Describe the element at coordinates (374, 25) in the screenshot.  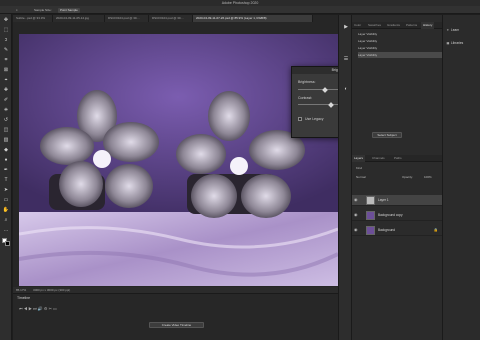
I see `tab-swatches: Swatches` at that location.